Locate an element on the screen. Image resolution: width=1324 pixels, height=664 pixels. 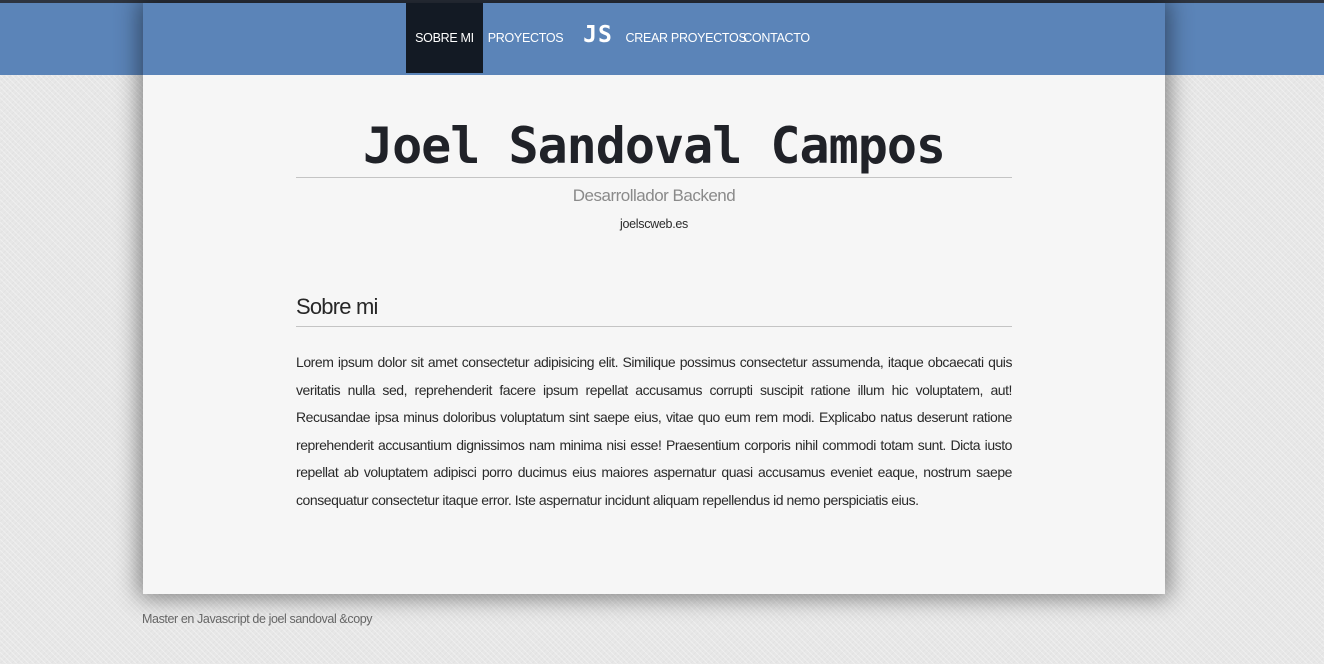
js-logo: JS is located at coordinates (598, 38).